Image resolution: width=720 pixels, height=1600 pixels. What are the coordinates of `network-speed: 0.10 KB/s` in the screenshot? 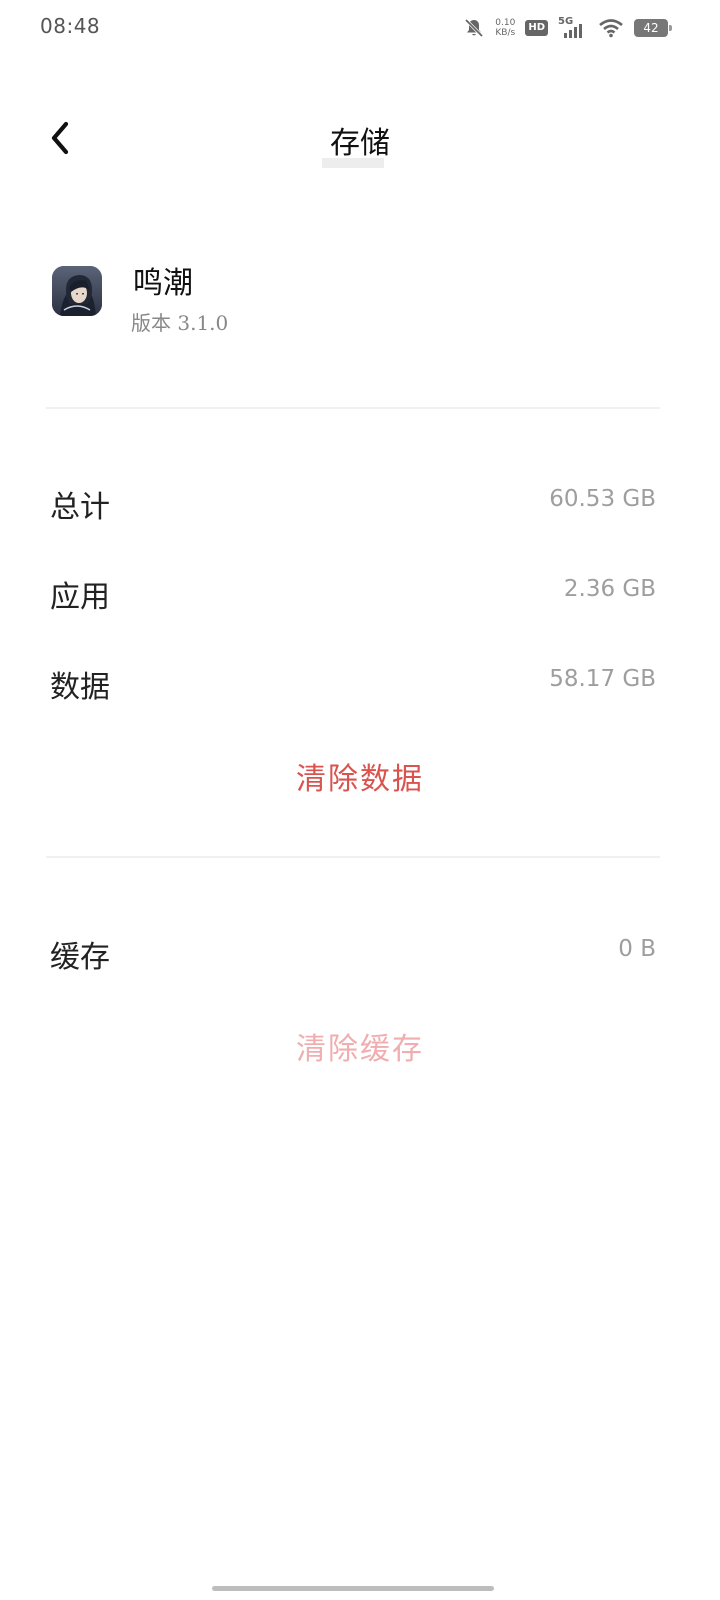 It's located at (505, 28).